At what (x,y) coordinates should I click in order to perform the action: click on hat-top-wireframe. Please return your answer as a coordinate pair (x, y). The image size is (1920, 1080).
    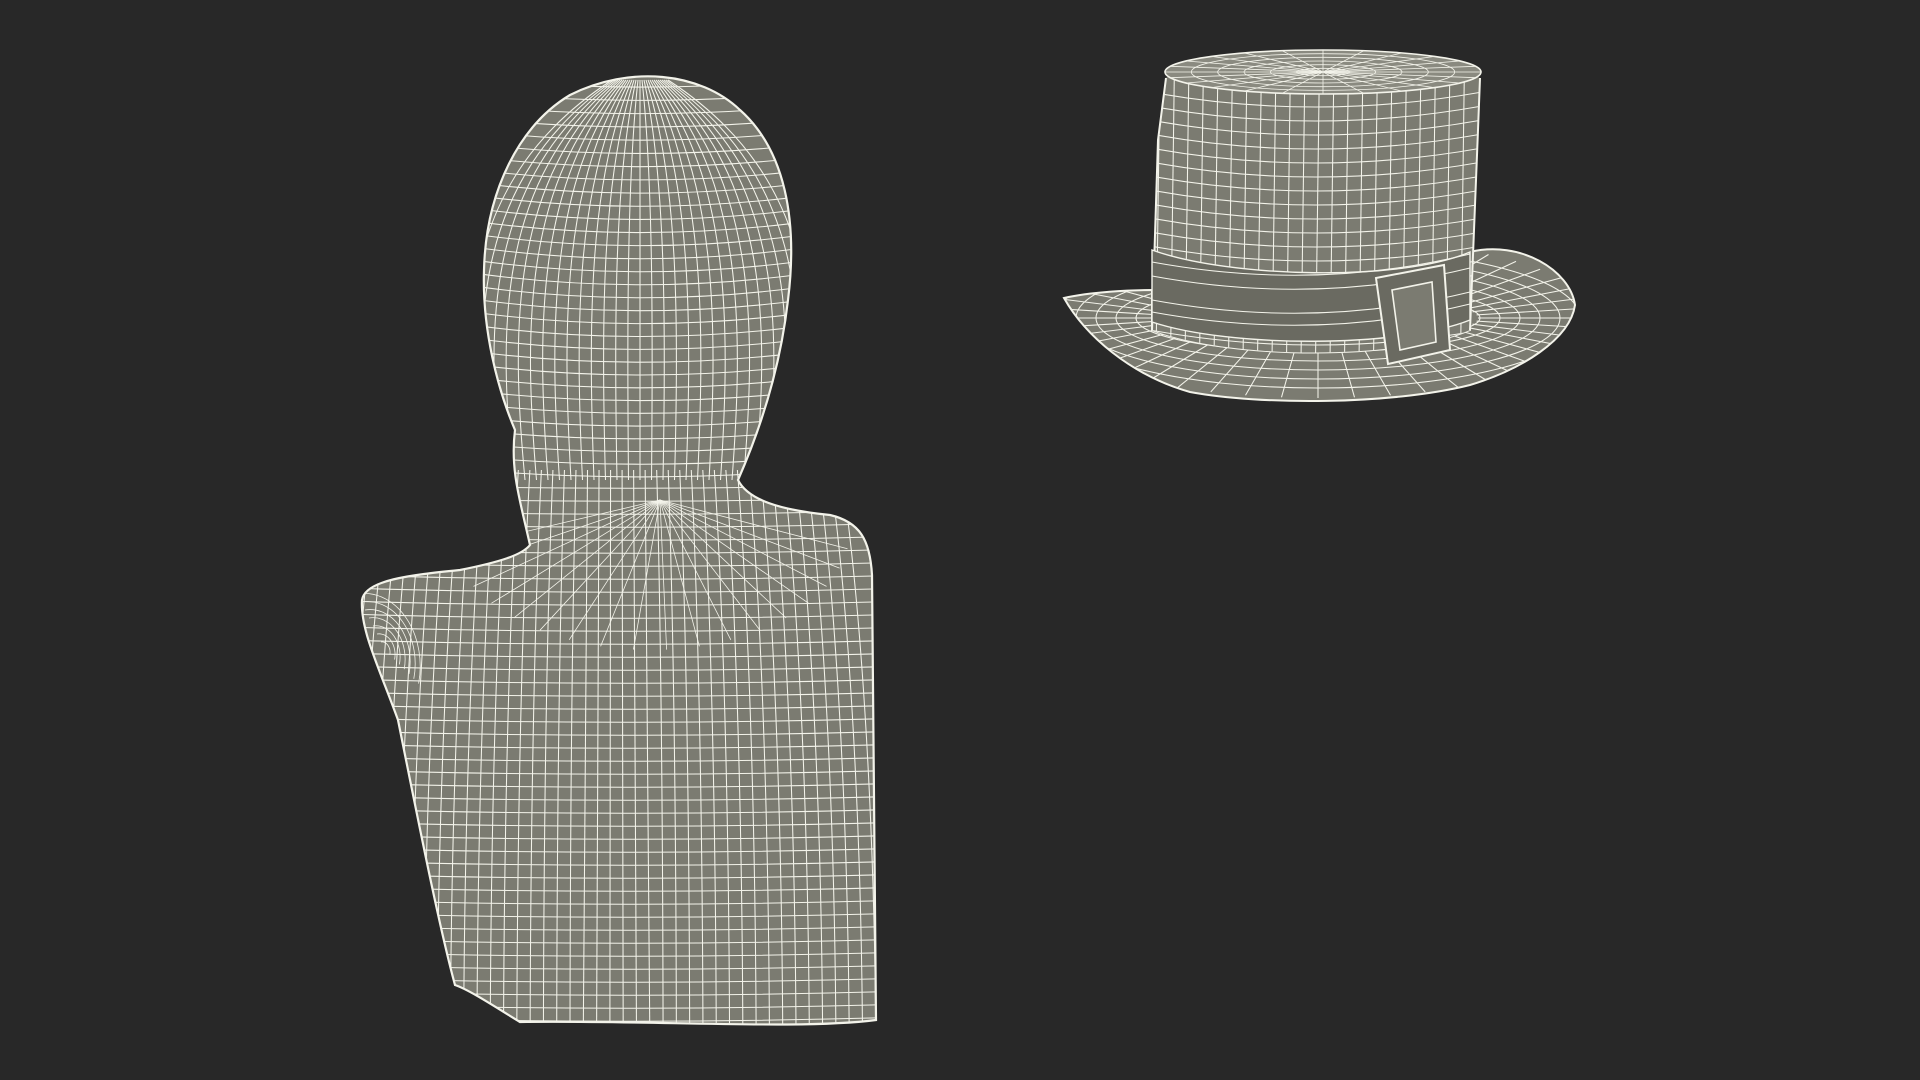
    Looking at the image, I should click on (1323, 72).